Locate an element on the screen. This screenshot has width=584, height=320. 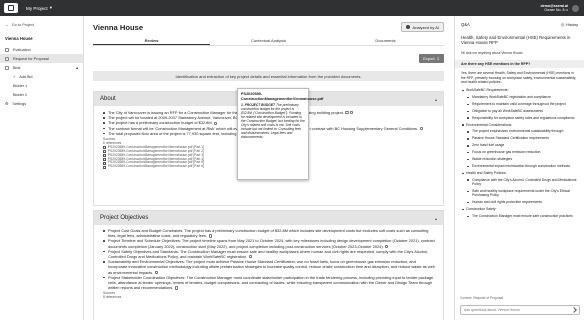
project-switcher: My Project ▾ is located at coordinates (39, 8).